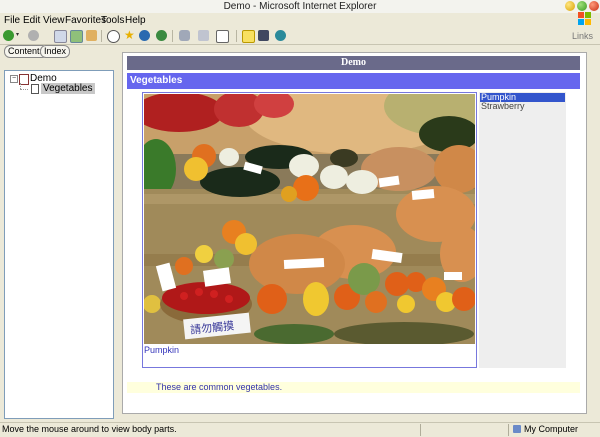 The width and height of the screenshot is (600, 437). Describe the element at coordinates (353, 63) in the screenshot. I see `page-banner: Demo` at that location.